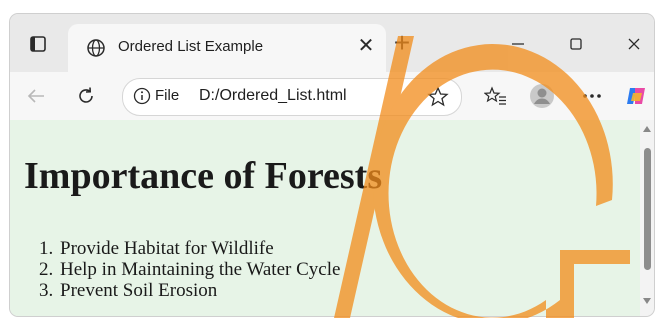 The height and width of the screenshot is (318, 659). Describe the element at coordinates (203, 176) in the screenshot. I see `page-title: Importance of Forests` at that location.